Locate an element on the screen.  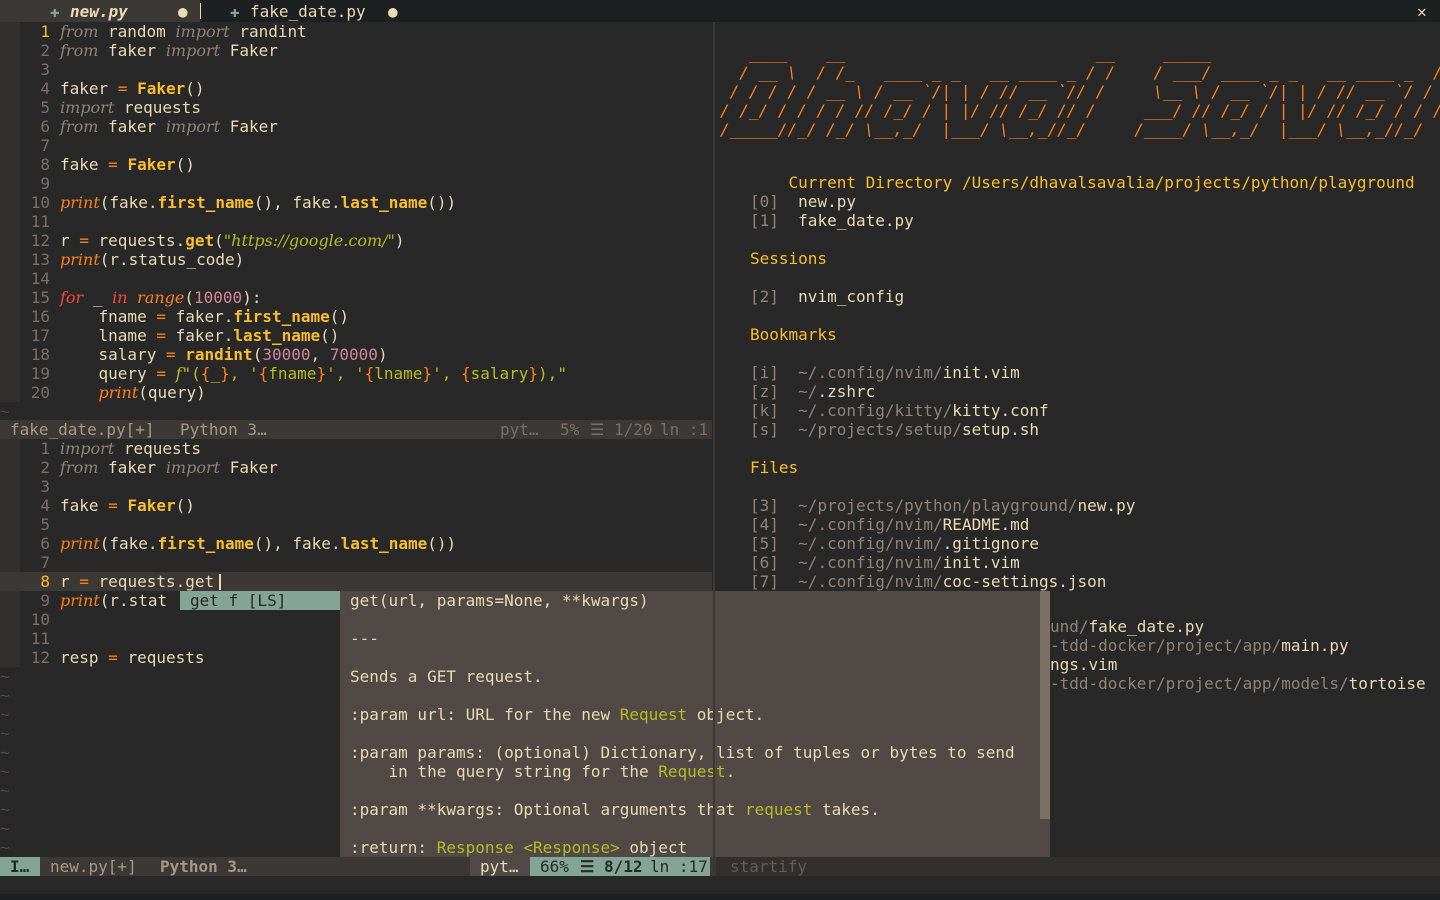
code-line: 8 fake = Faker() is located at coordinates (356, 164).